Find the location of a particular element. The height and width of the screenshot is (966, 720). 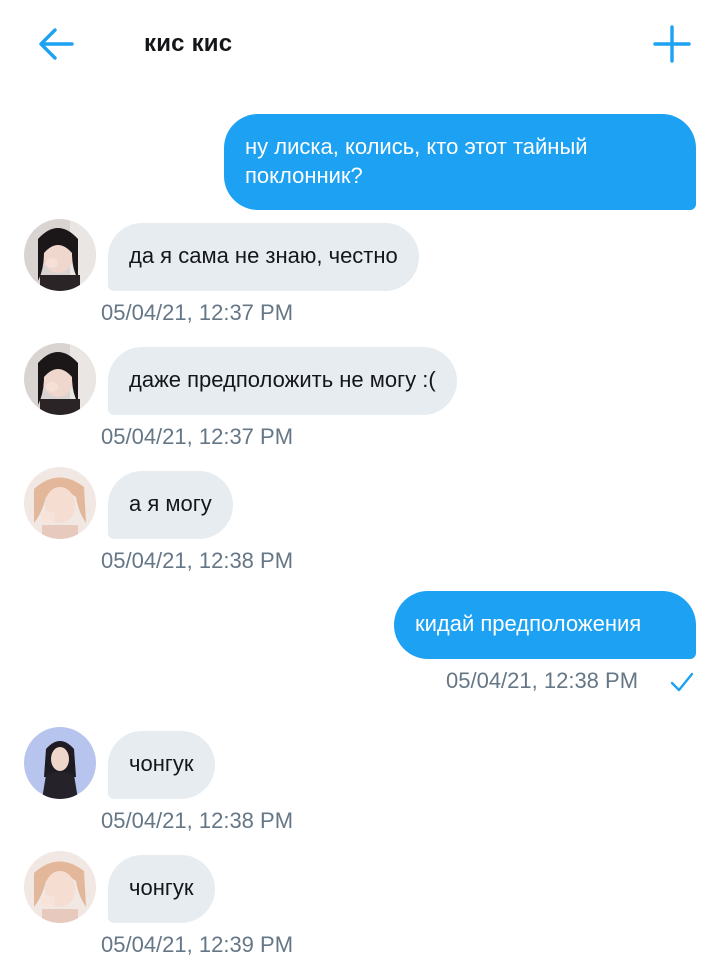

message-text-line: поклонник? is located at coordinates (304, 175).